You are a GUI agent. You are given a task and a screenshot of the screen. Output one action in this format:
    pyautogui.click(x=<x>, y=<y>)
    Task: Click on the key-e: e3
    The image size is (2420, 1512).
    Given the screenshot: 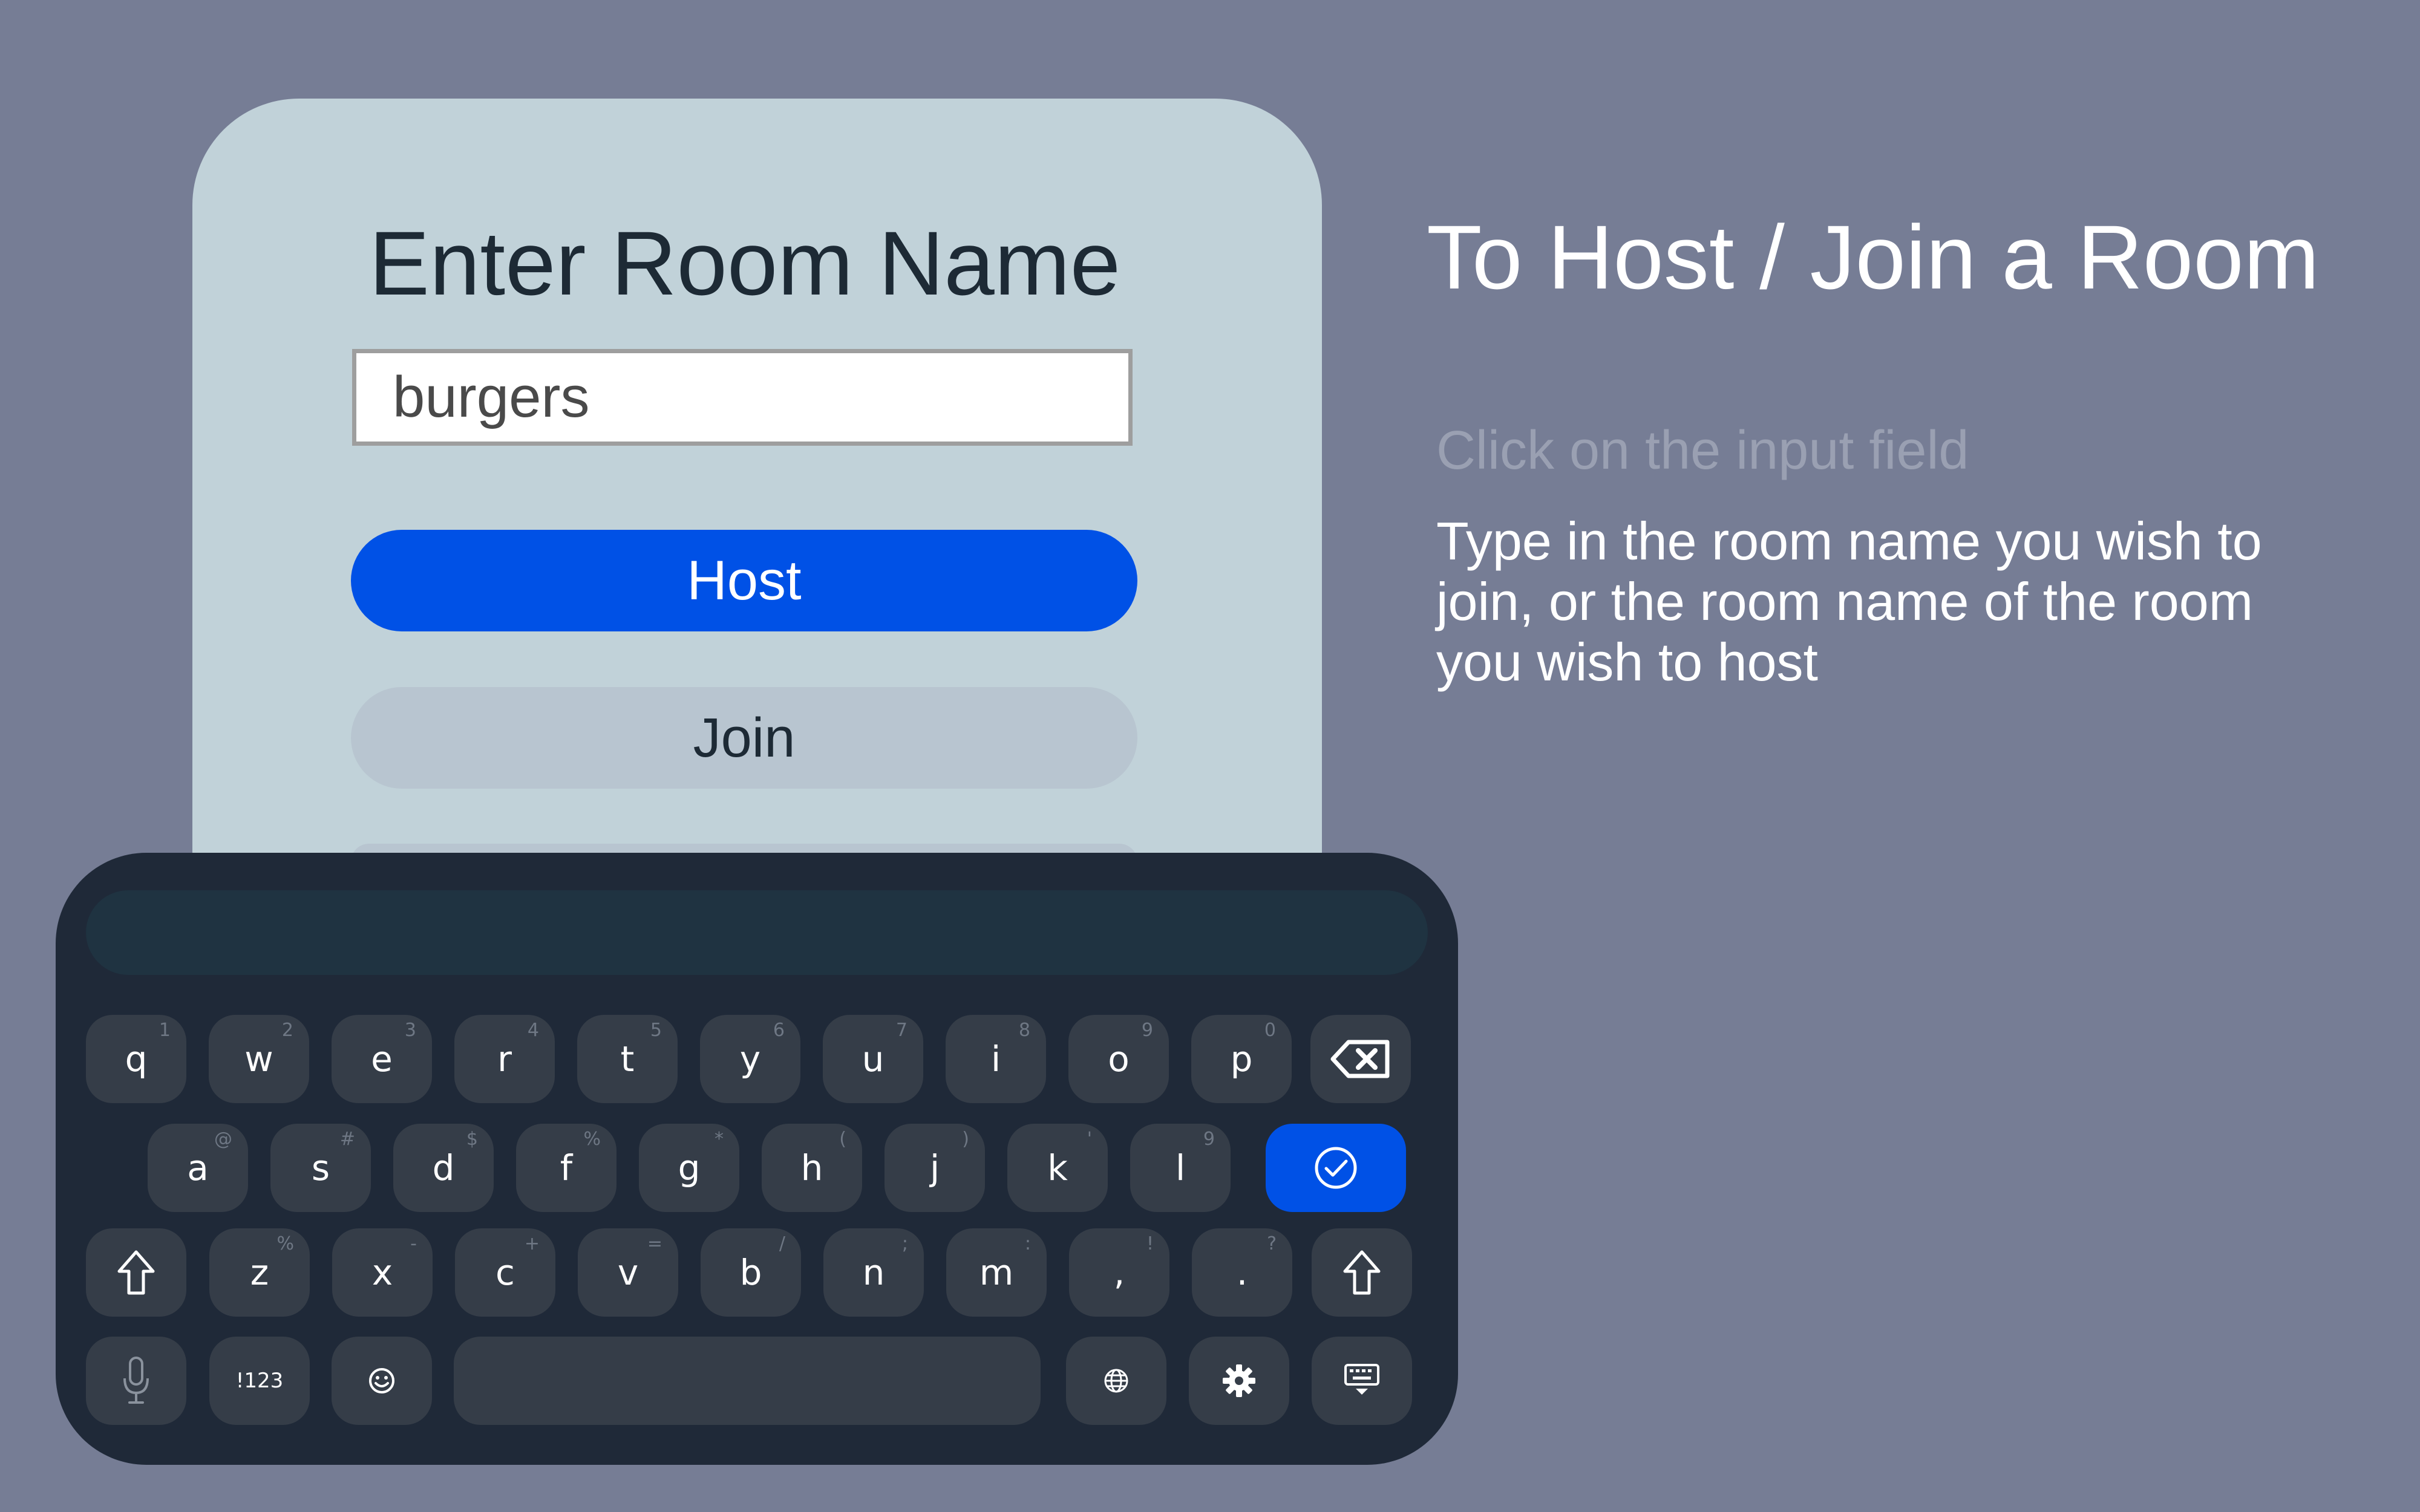 What is the action you would take?
    pyautogui.click(x=382, y=1059)
    